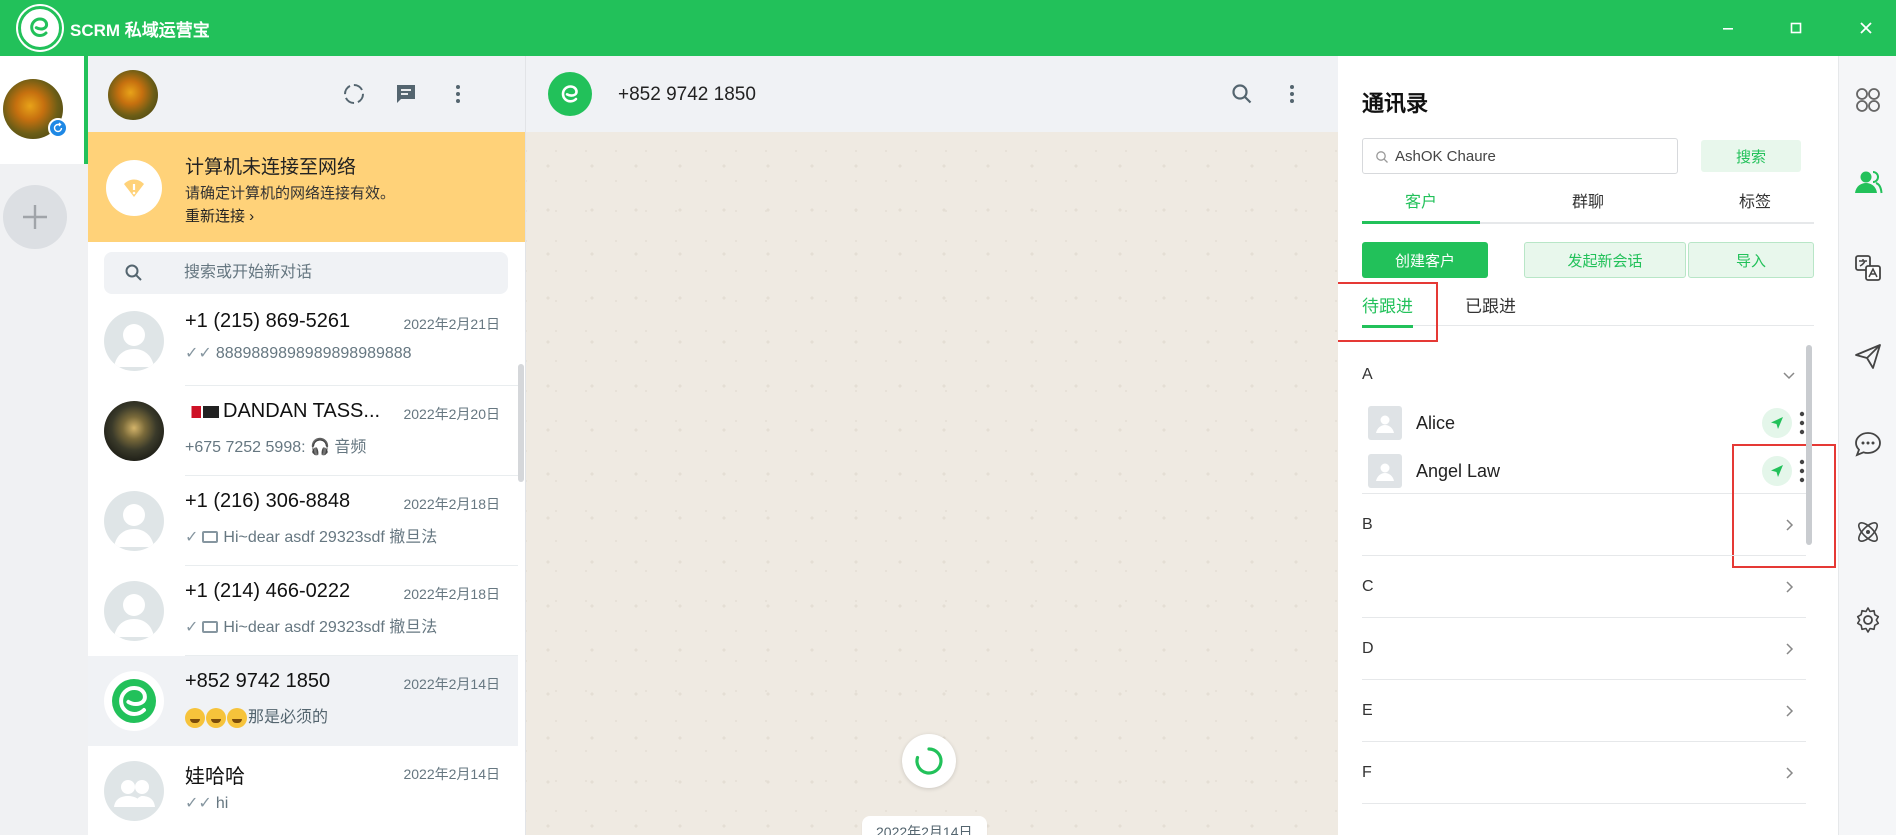 The image size is (1896, 835). Describe the element at coordinates (198, 803) in the screenshot. I see `read-ticks-icon: ✓✓` at that location.